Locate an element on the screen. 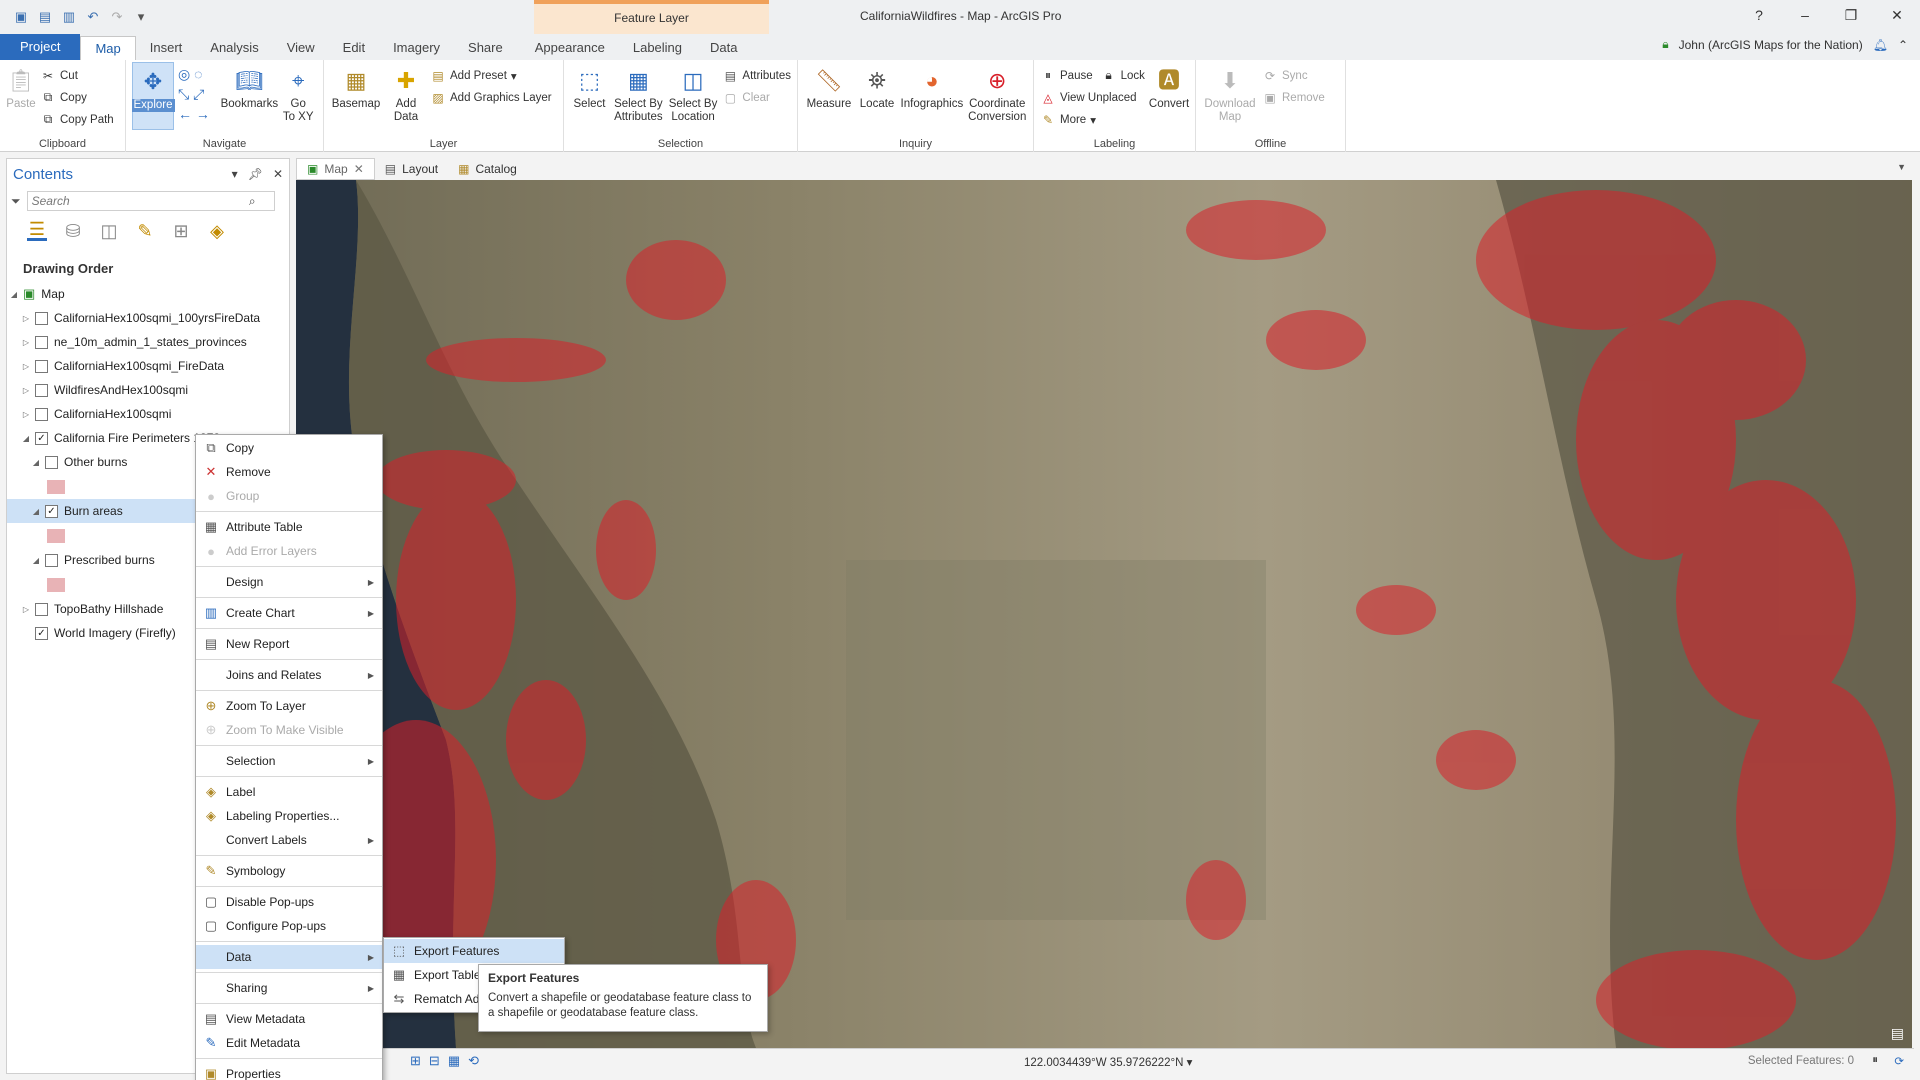 The width and height of the screenshot is (1920, 1080). map-notes-icon: ▤ is located at coordinates (1897, 1033).